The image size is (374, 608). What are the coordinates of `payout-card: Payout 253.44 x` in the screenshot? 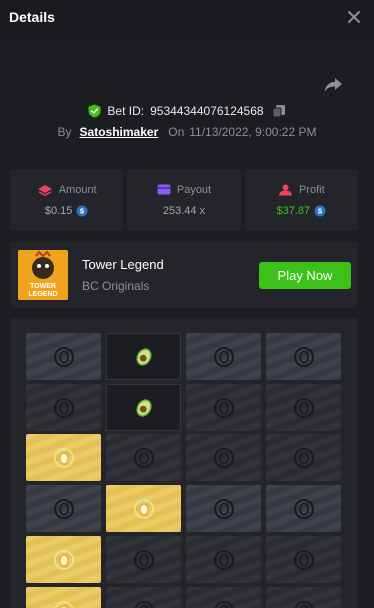 It's located at (183, 200).